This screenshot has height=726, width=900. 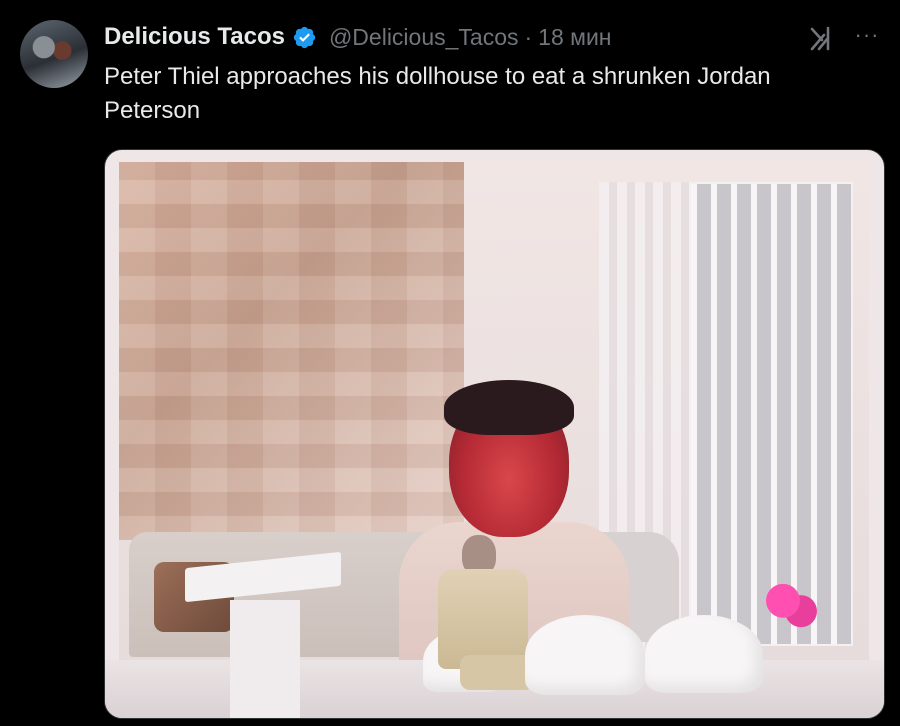 I want to click on pink-flowers, so click(x=789, y=606).